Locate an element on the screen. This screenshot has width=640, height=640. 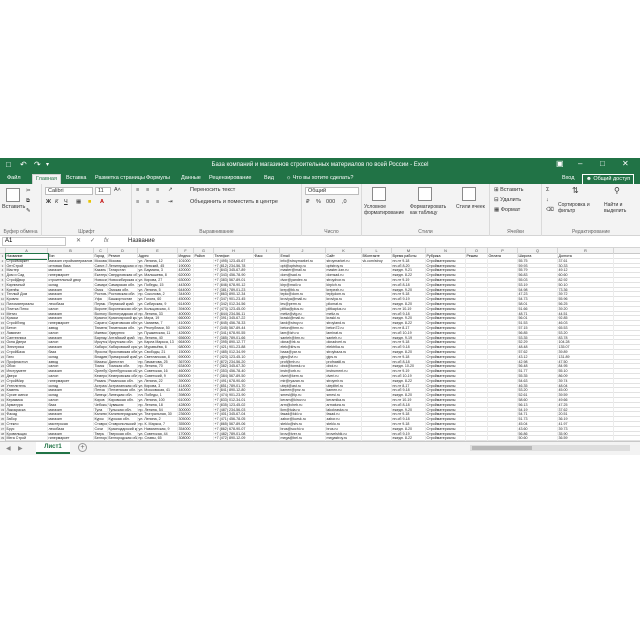
underline-button: Ч is located at coordinates (66, 202).